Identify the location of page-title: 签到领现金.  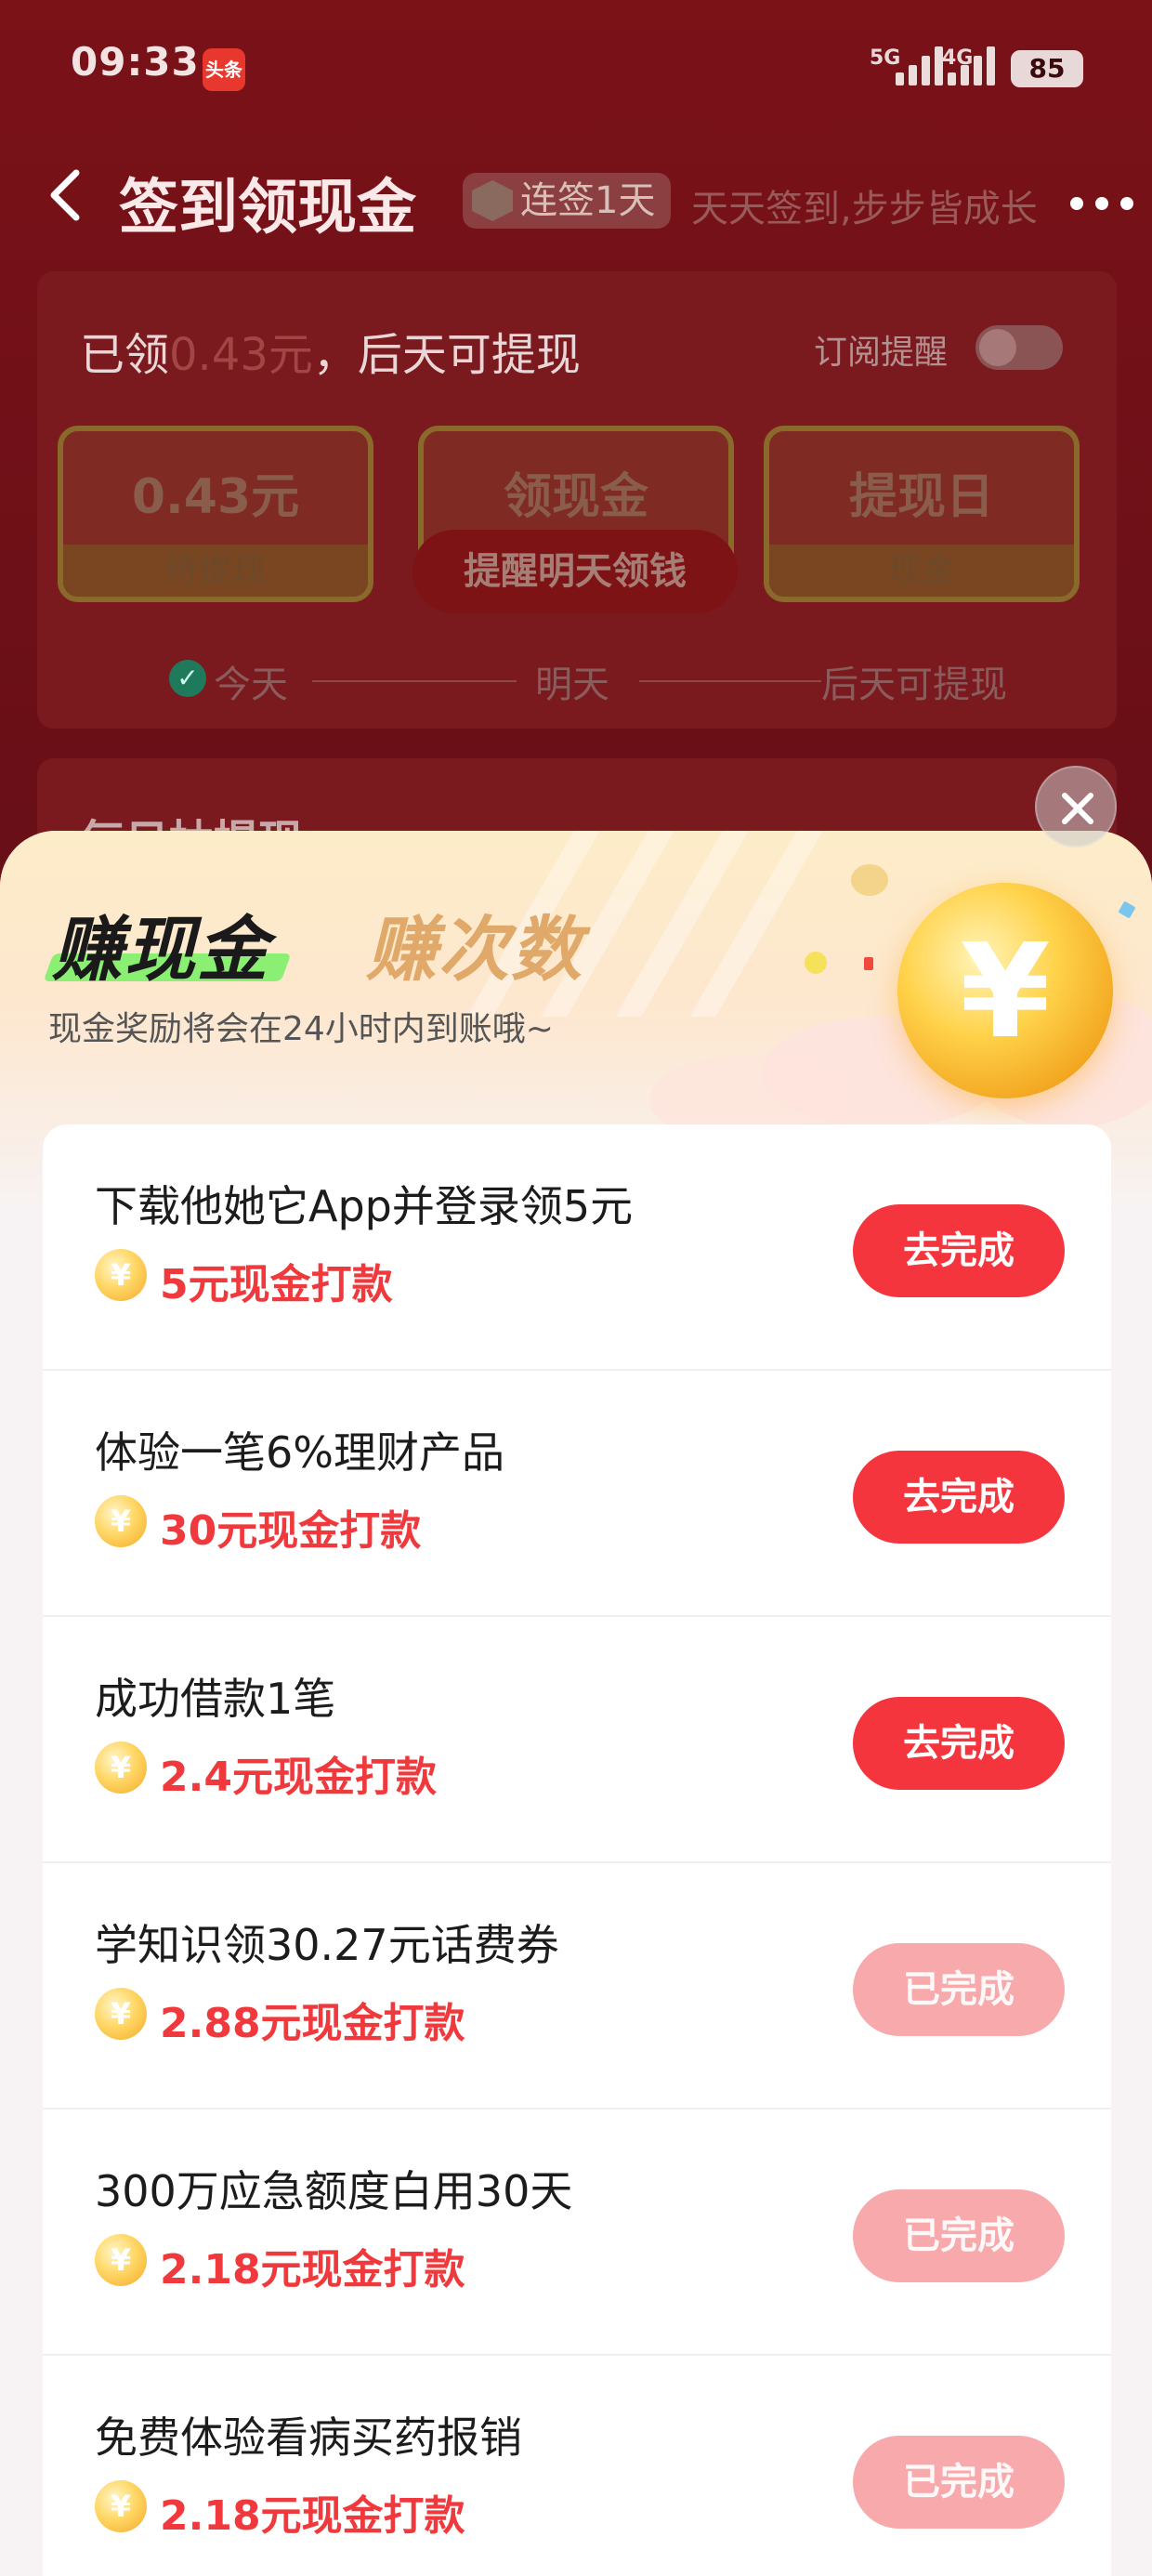
(267, 208).